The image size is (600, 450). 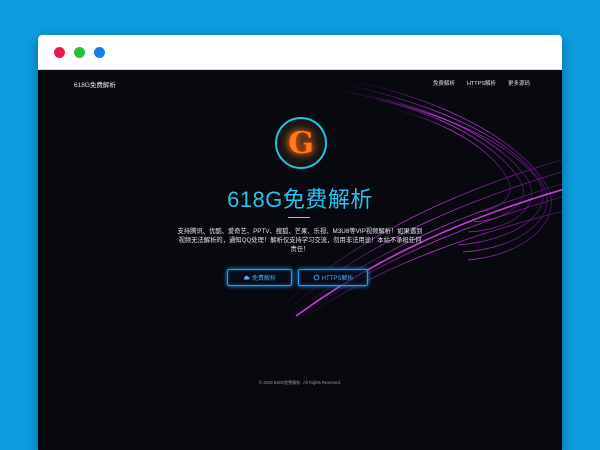 I want to click on nav-link-more-source: 更多源码, so click(x=519, y=83).